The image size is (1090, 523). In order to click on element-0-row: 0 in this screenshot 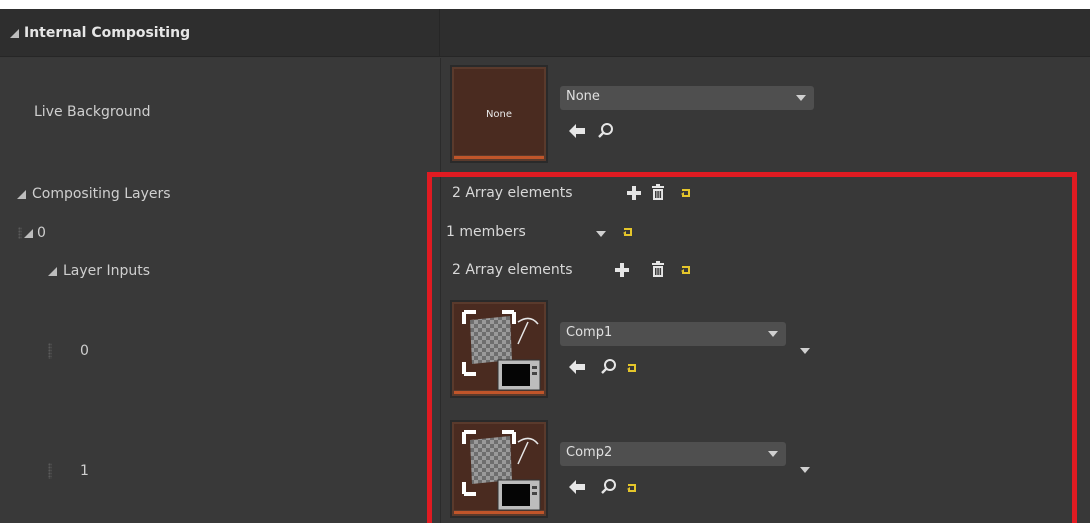, I will do `click(32, 233)`.